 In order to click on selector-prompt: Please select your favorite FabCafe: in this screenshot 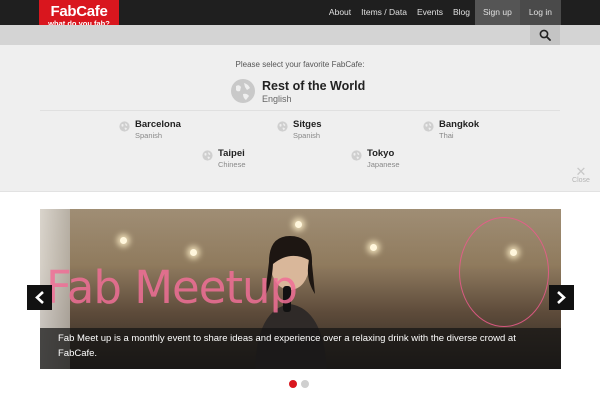, I will do `click(300, 64)`.